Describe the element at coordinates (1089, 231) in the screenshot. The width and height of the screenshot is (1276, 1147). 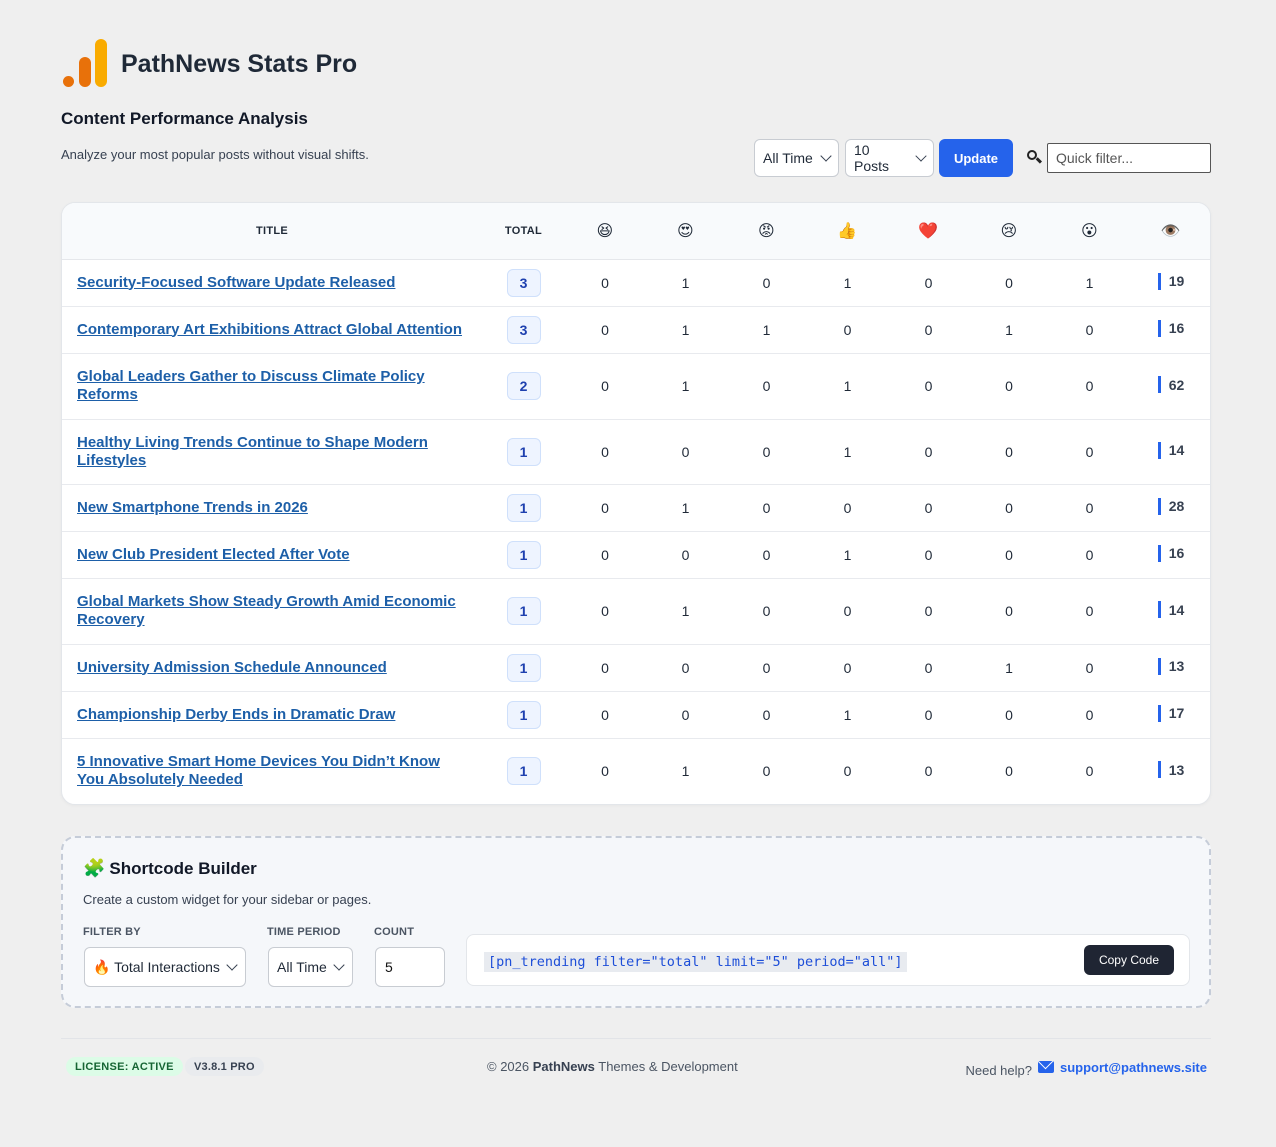
I see `column-header-wow-icon: 😮` at that location.